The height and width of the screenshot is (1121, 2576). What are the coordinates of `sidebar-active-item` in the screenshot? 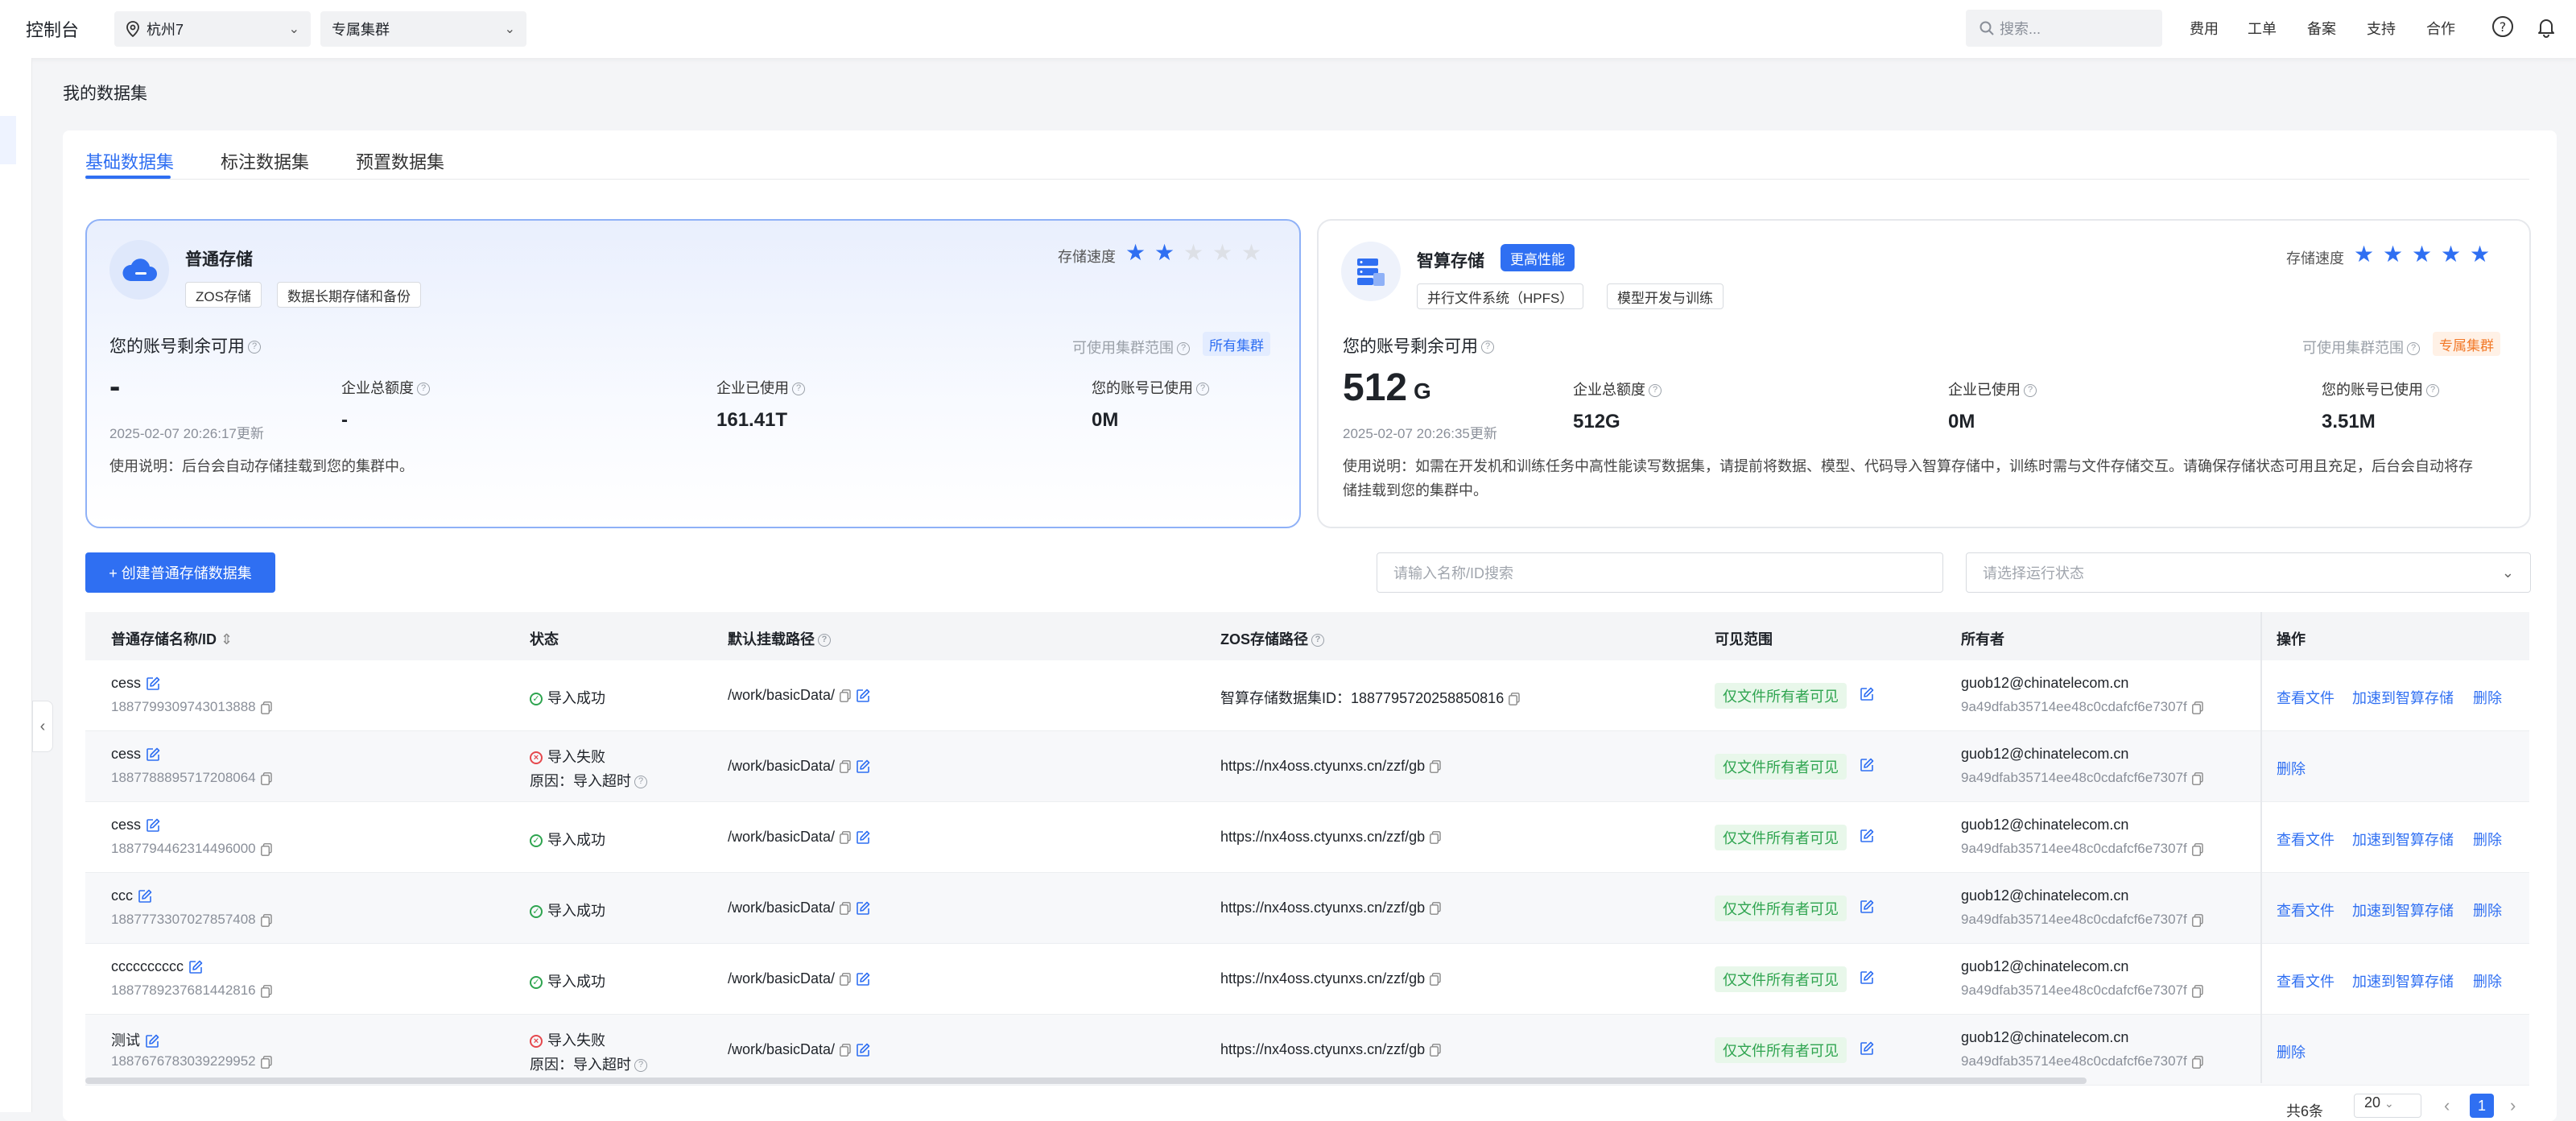 It's located at (8, 140).